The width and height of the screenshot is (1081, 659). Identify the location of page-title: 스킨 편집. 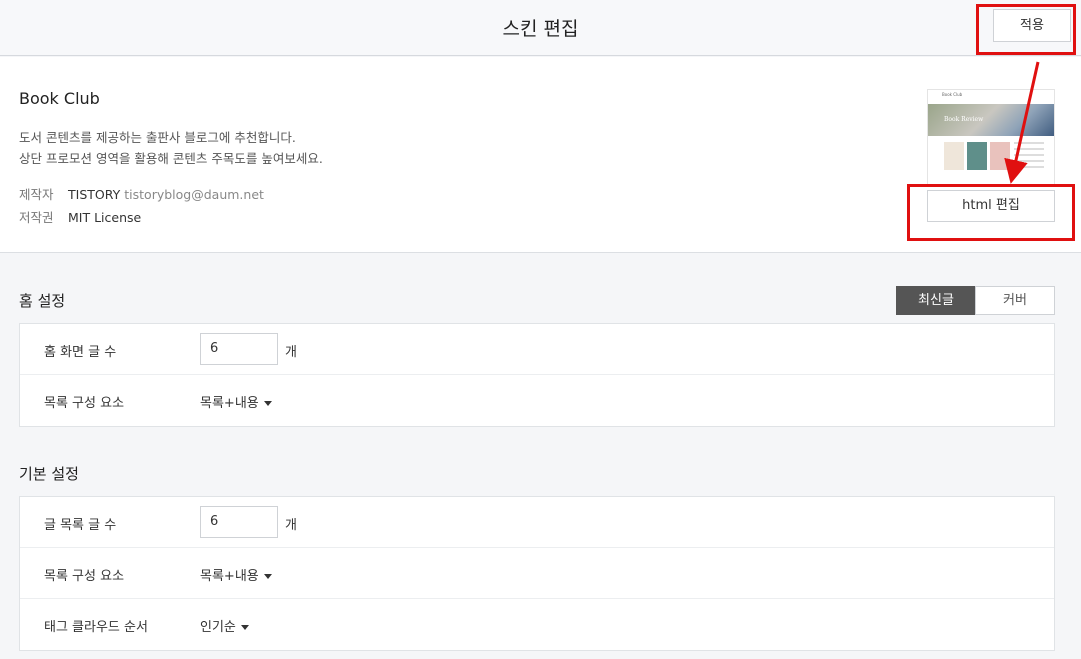
(540, 29).